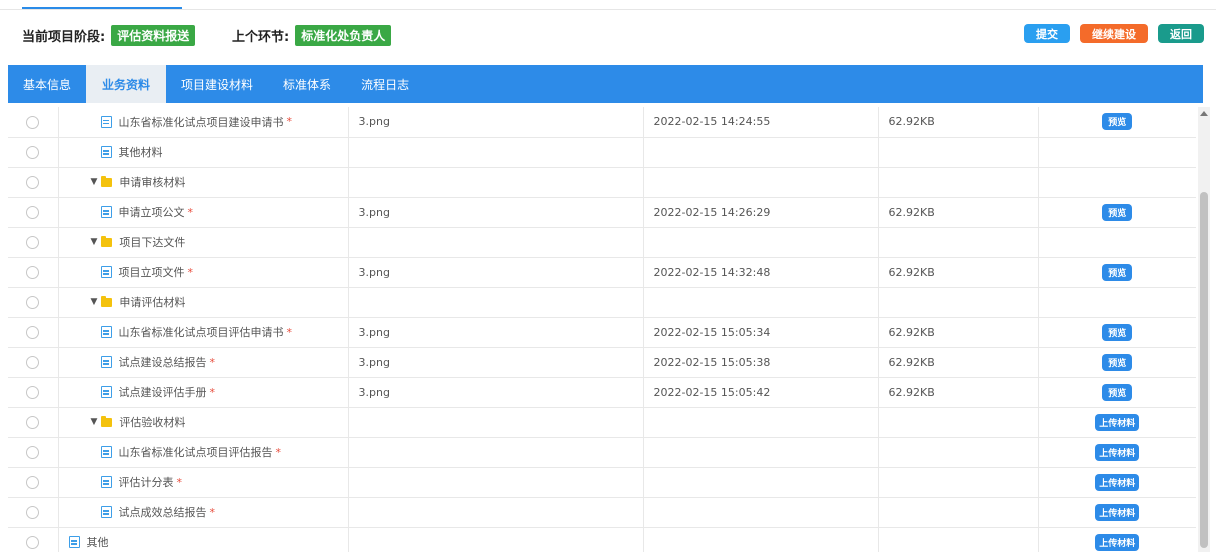 The height and width of the screenshot is (552, 1216). I want to click on scroll-up-arrow-icon, so click(1204, 113).